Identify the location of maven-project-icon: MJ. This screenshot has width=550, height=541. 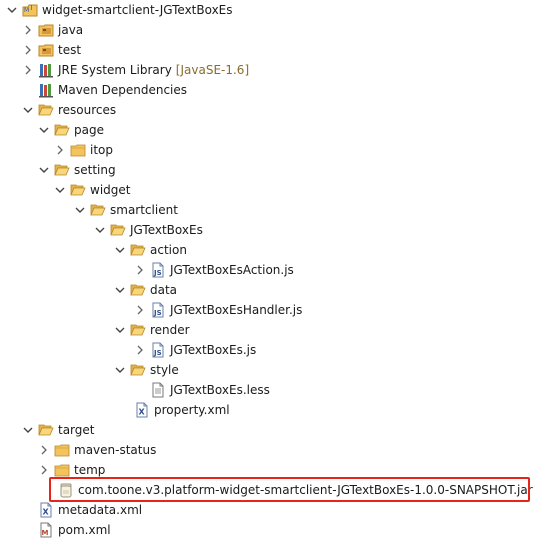
(30, 10).